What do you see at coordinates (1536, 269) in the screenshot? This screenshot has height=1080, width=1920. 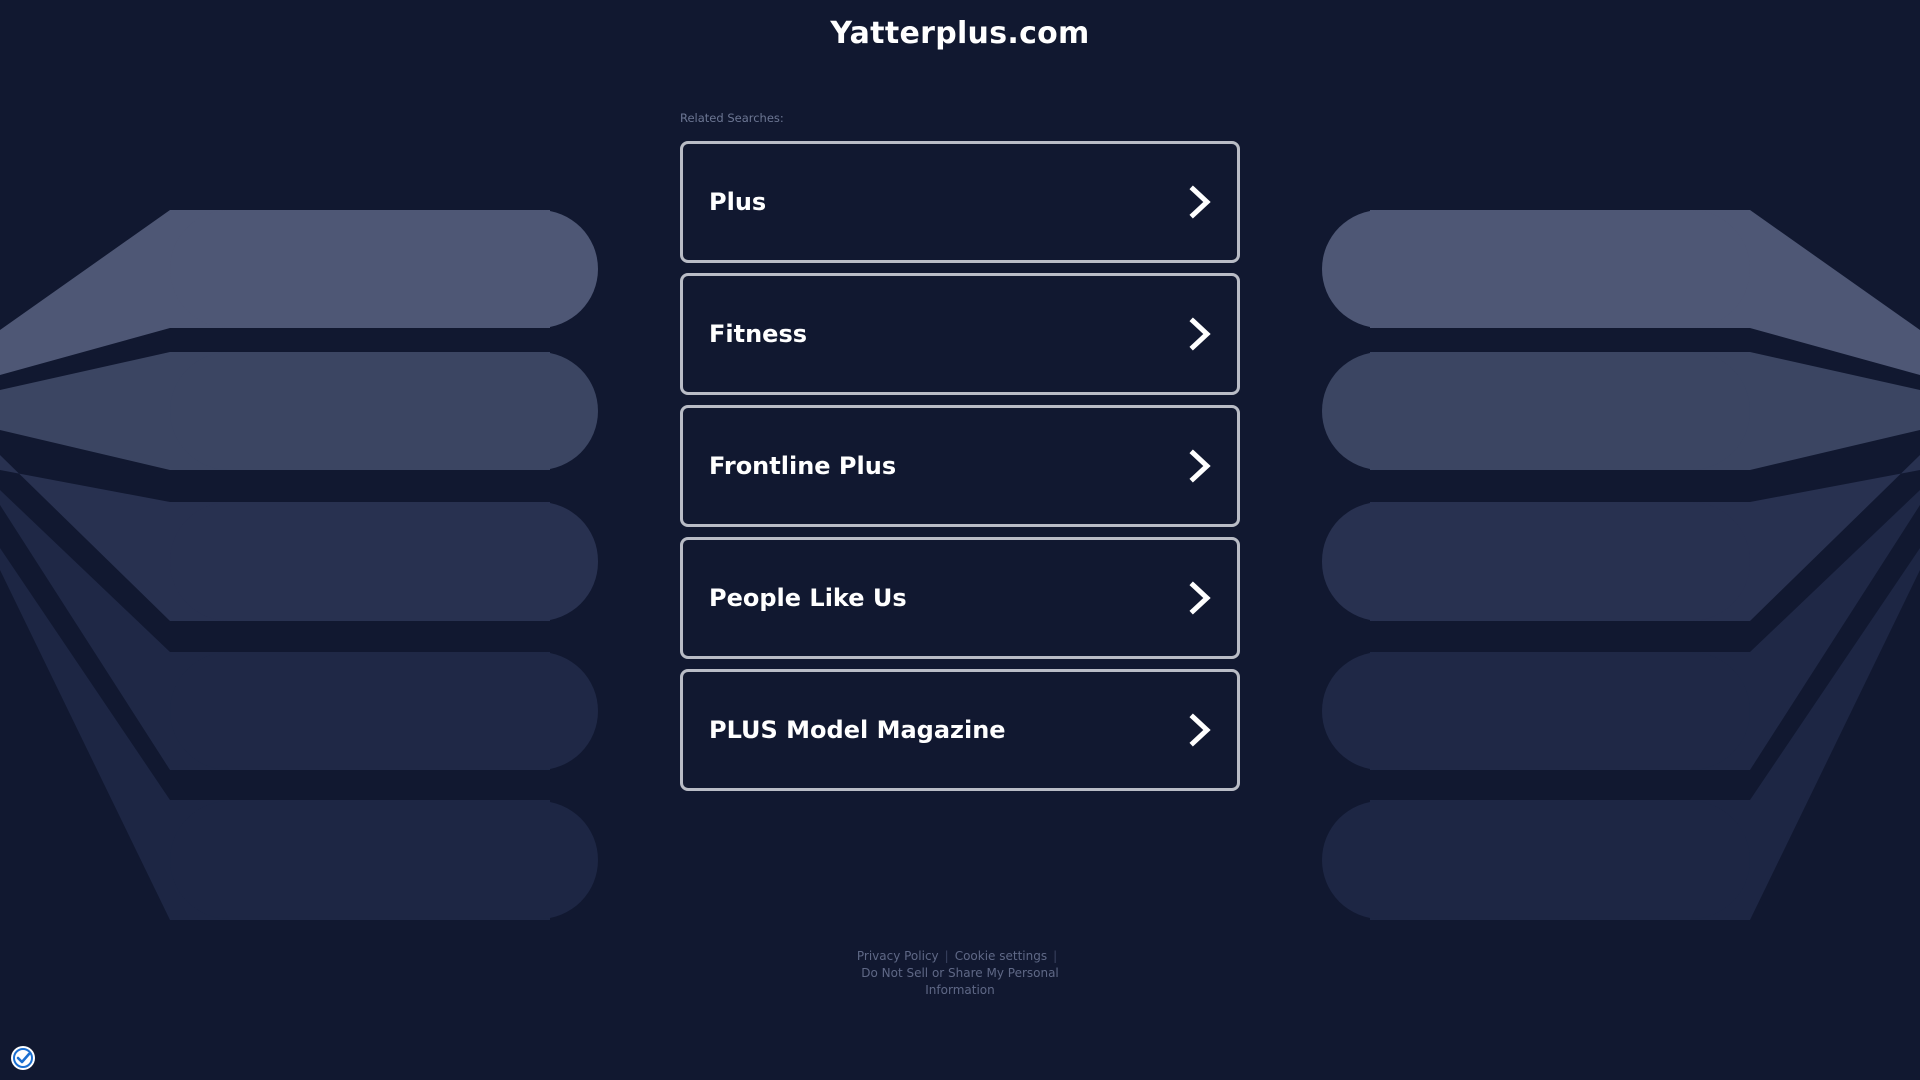 I see `right-band-1-cap` at bounding box center [1536, 269].